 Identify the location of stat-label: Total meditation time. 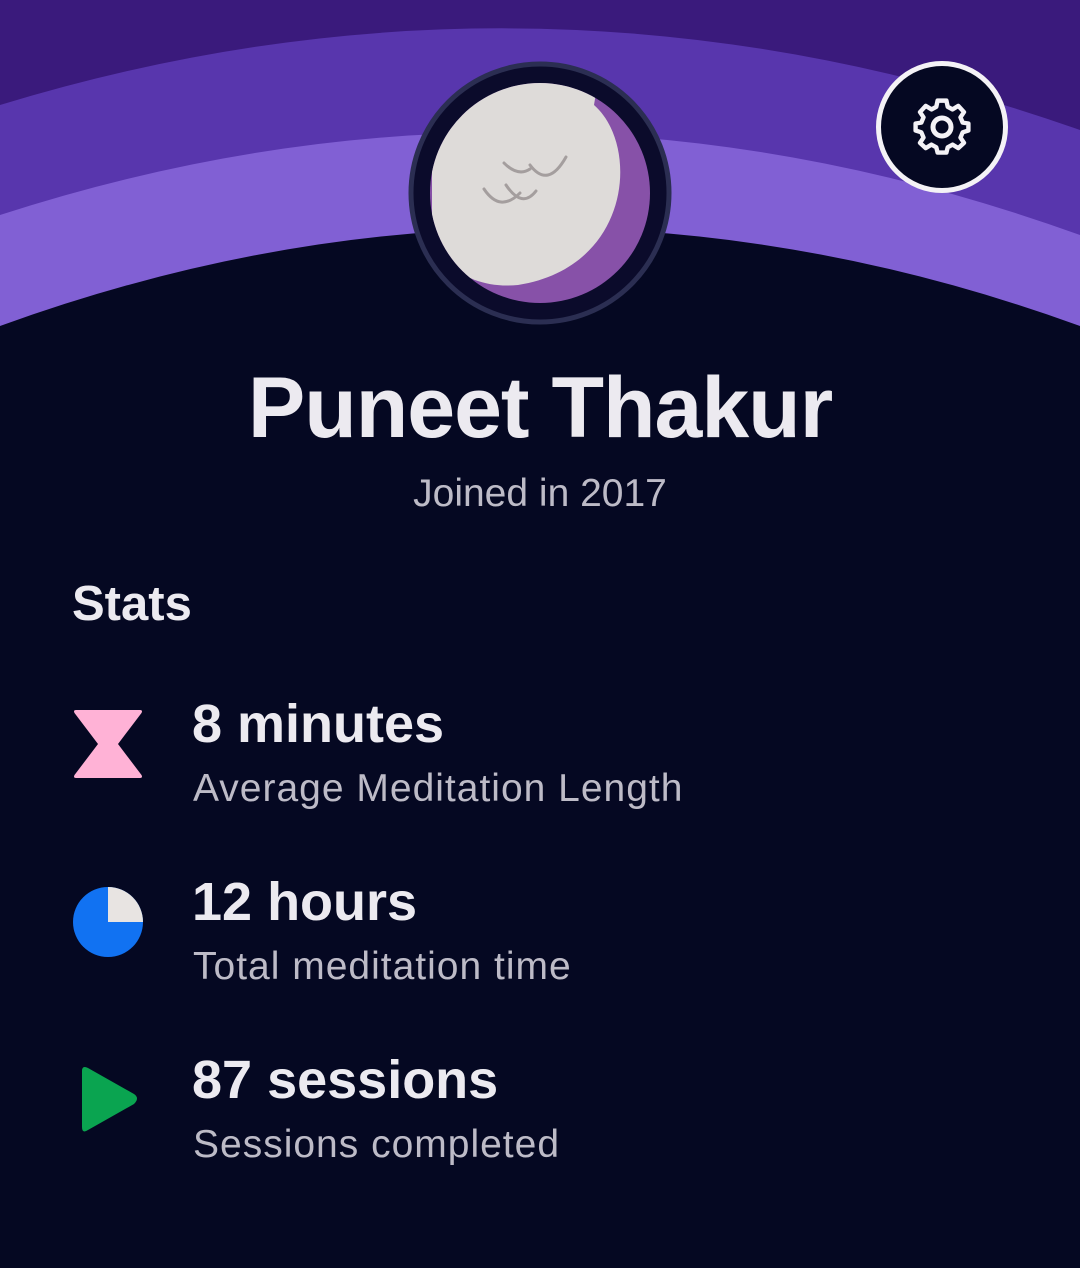
(382, 966).